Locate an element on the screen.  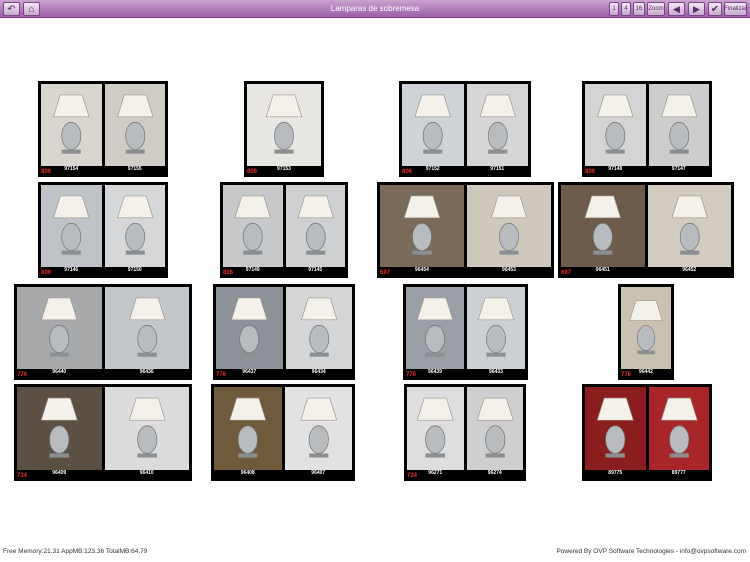
home-button: ⌂ is located at coordinates (31, 9).